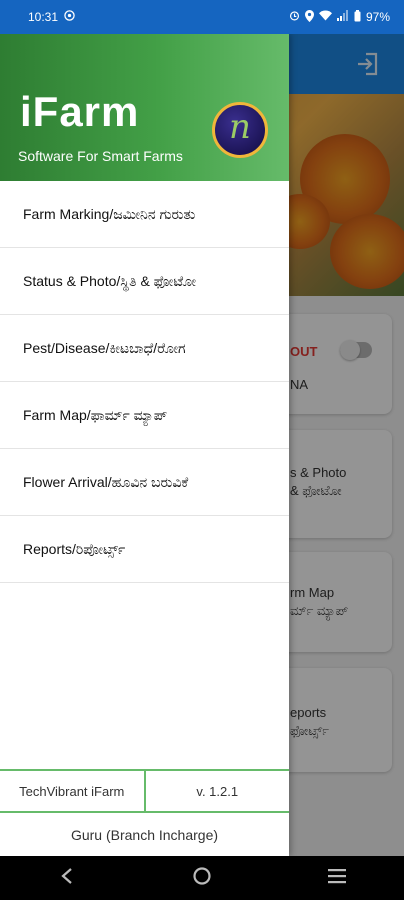  What do you see at coordinates (144, 549) in the screenshot?
I see `menu-item-reports: Reports/ರಿಪೋರ್ಟ್ಸ್` at bounding box center [144, 549].